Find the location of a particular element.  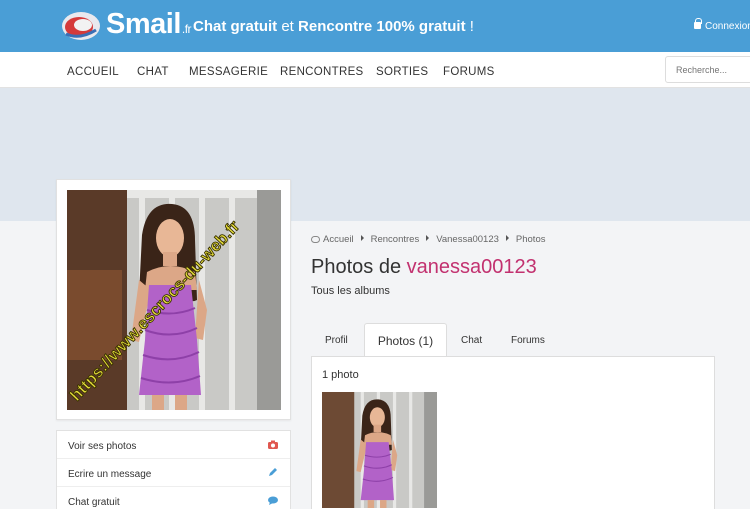

profile-photo-card: https://www.escrocs-du-web.fr is located at coordinates (173, 299).